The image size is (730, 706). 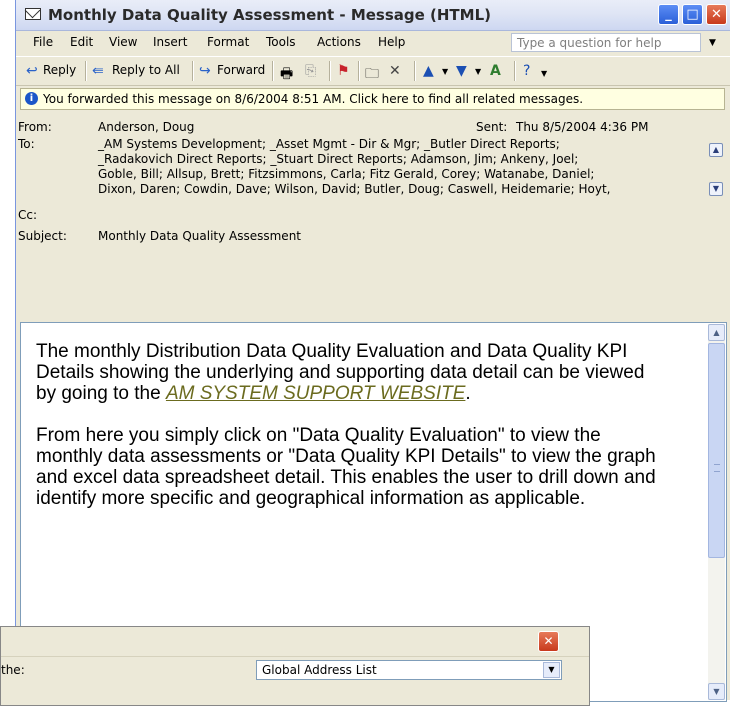 What do you see at coordinates (319, 670) in the screenshot?
I see `address-list-value: Global Address List` at bounding box center [319, 670].